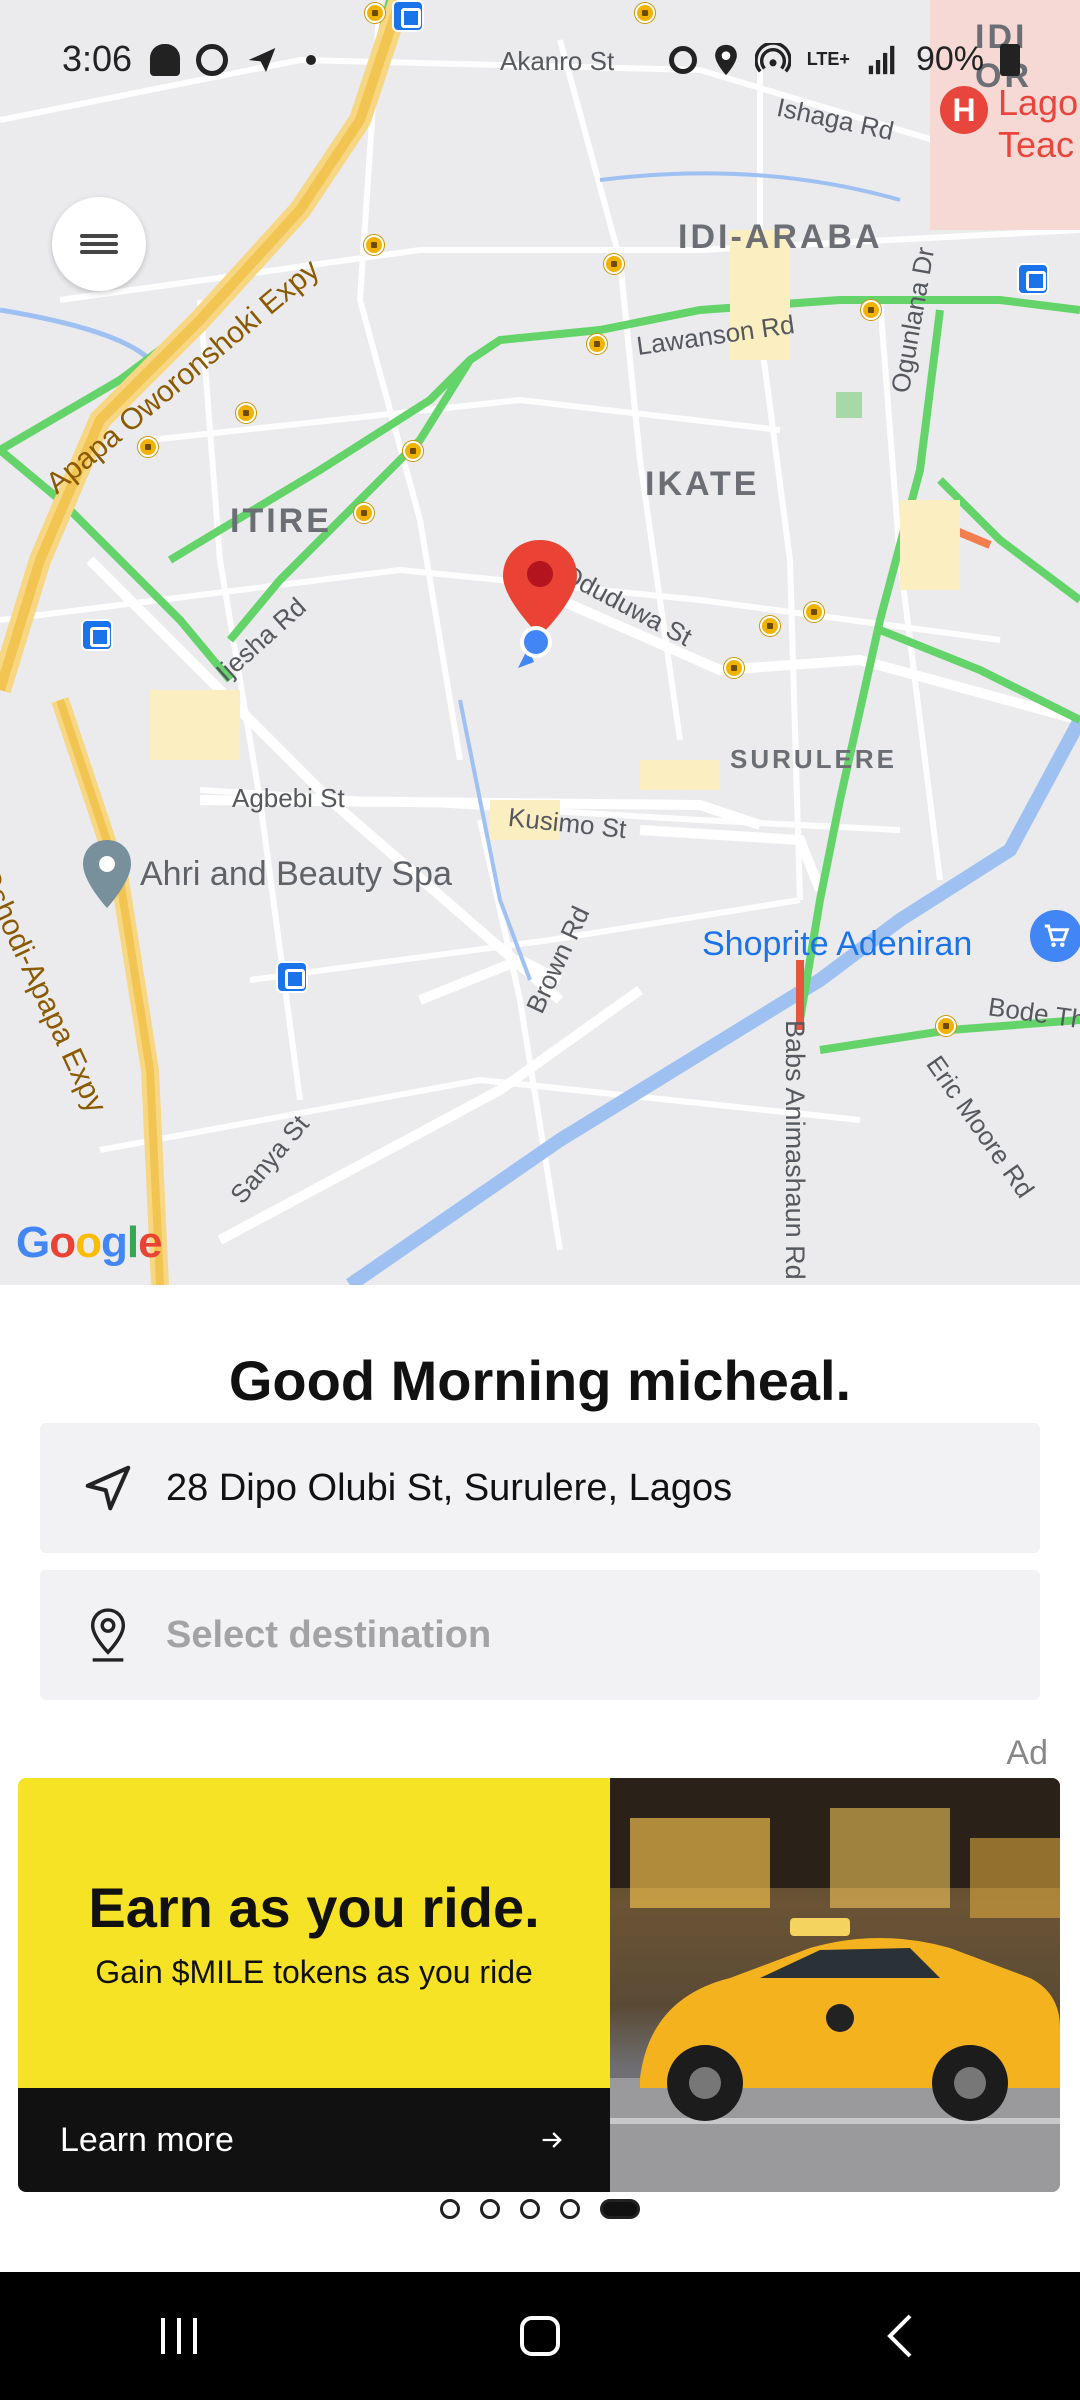 This screenshot has width=1080, height=2400. I want to click on navigation-arrow-icon, so click(108, 1488).